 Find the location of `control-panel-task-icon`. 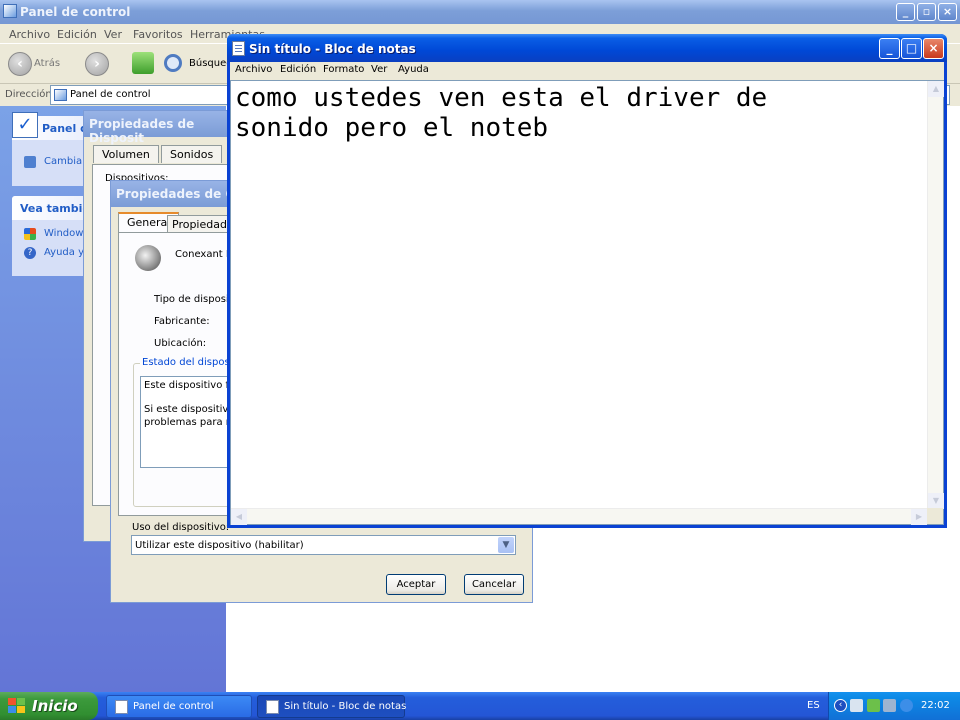

control-panel-task-icon is located at coordinates (121, 707).